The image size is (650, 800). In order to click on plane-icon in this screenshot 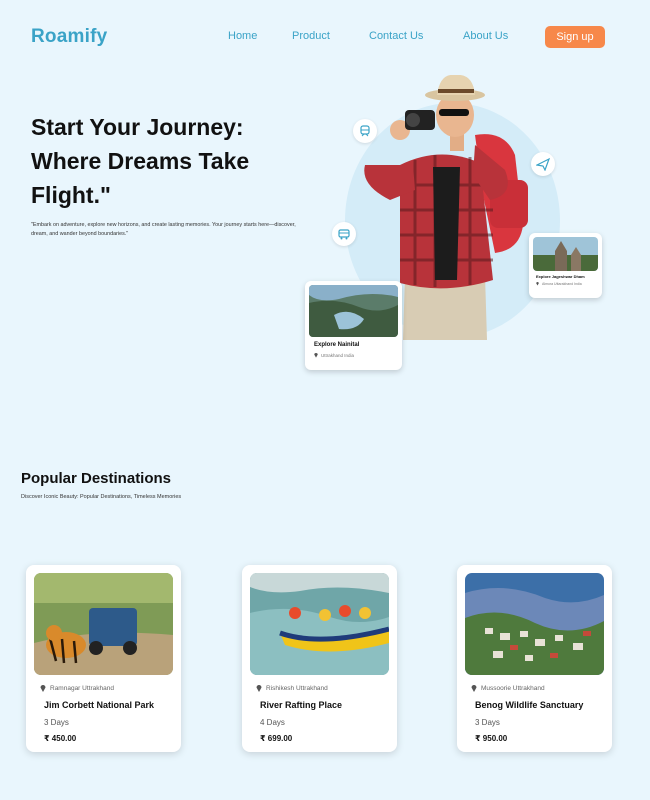, I will do `click(543, 164)`.